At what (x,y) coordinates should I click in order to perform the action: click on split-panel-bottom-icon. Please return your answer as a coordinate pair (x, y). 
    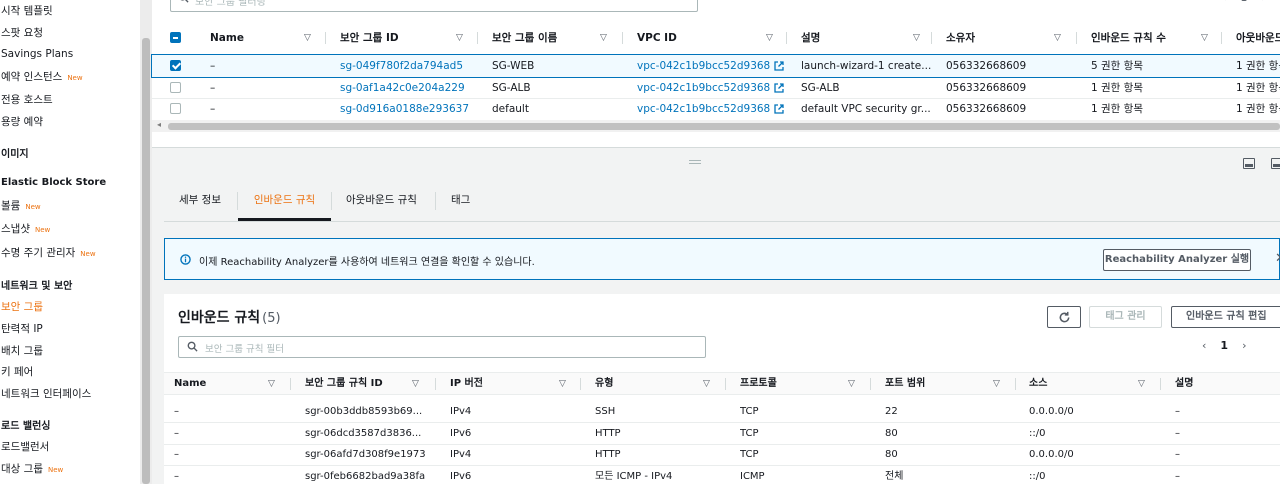
    Looking at the image, I should click on (1249, 163).